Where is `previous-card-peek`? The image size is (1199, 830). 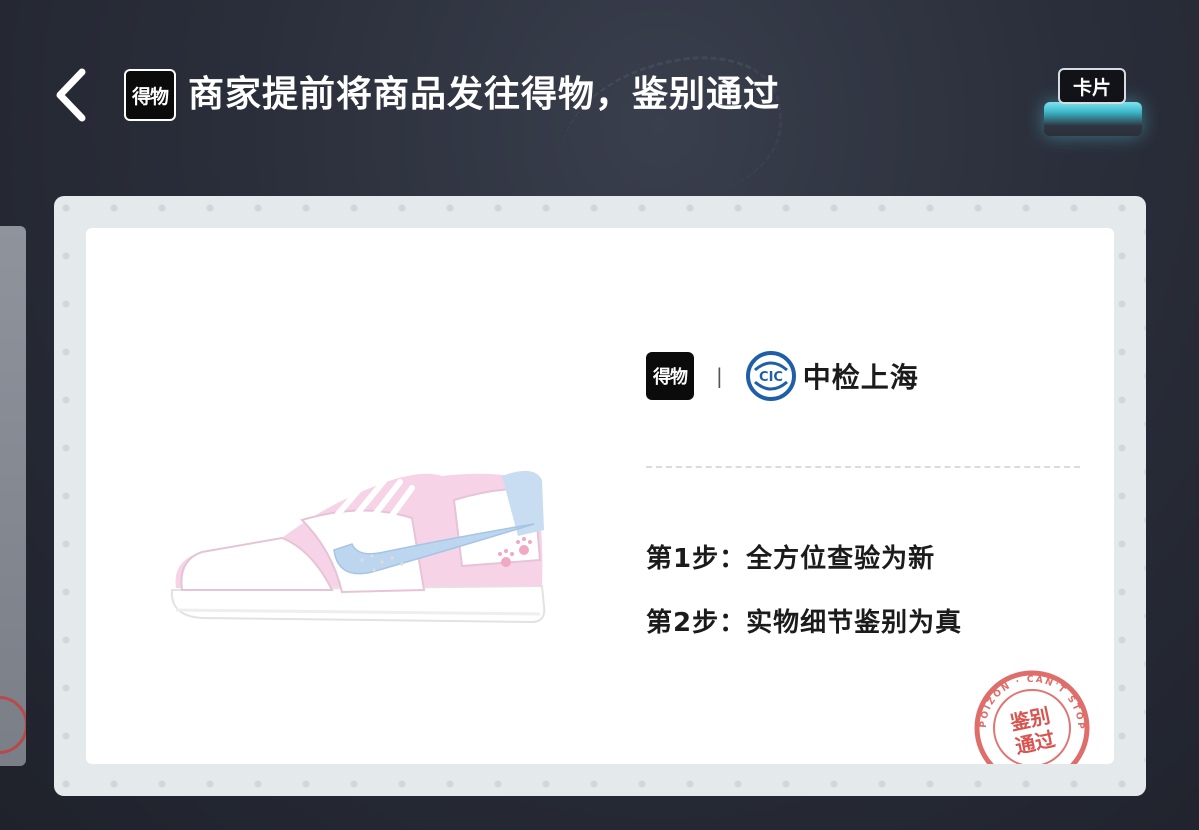 previous-card-peek is located at coordinates (13, 496).